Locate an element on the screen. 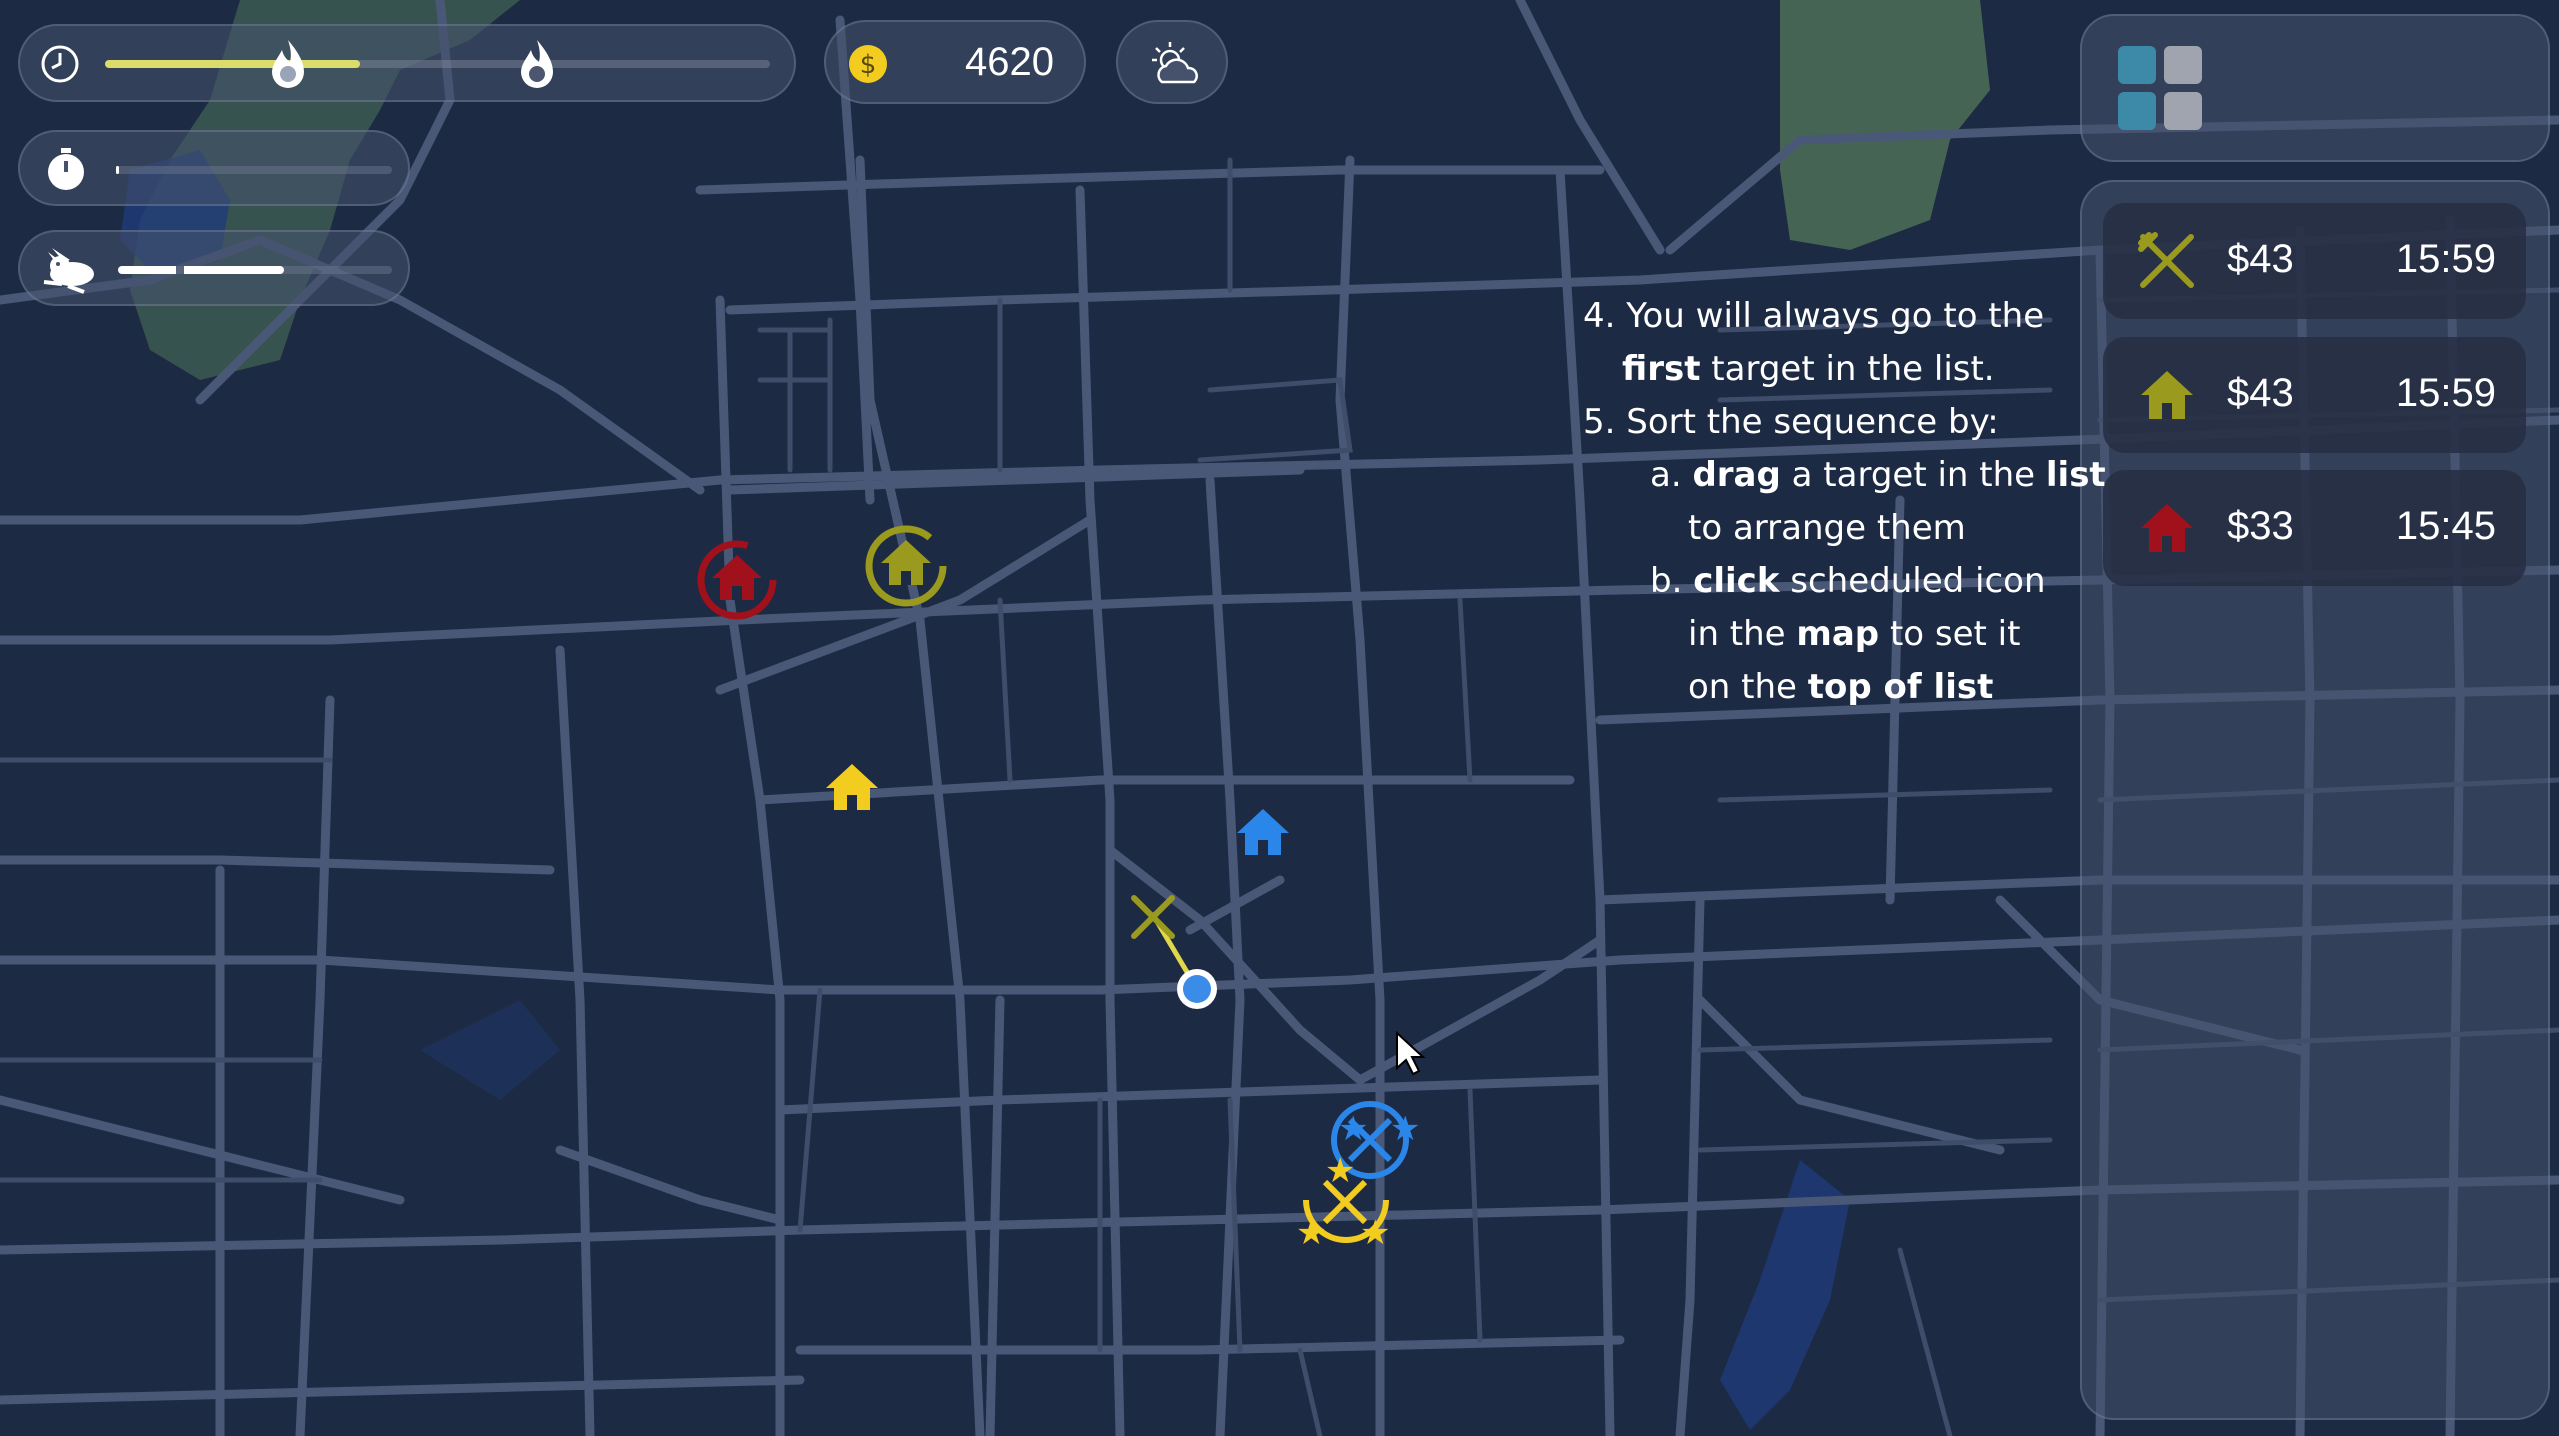 Image resolution: width=2559 pixels, height=1436 pixels. weather-button is located at coordinates (1172, 62).